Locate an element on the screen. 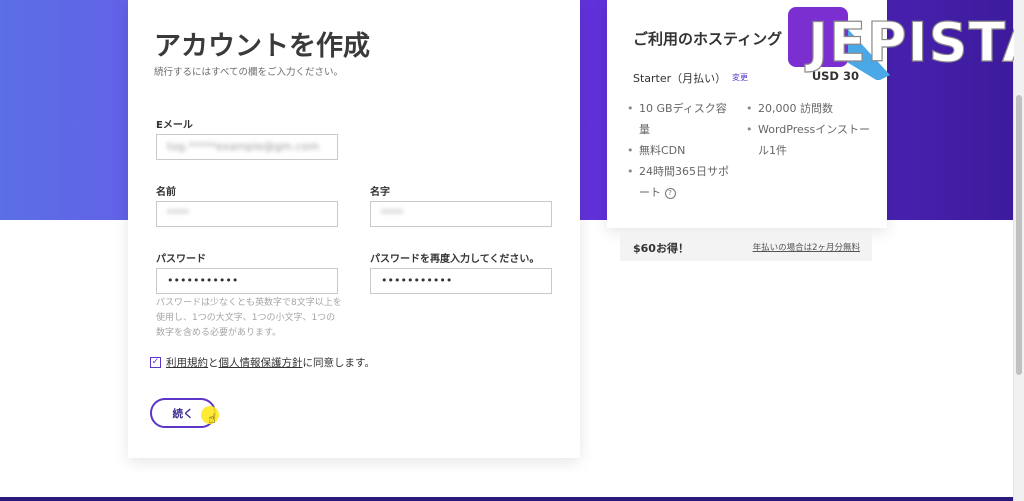 This screenshot has height=501, width=1024. first-name-field: **** is located at coordinates (247, 214).